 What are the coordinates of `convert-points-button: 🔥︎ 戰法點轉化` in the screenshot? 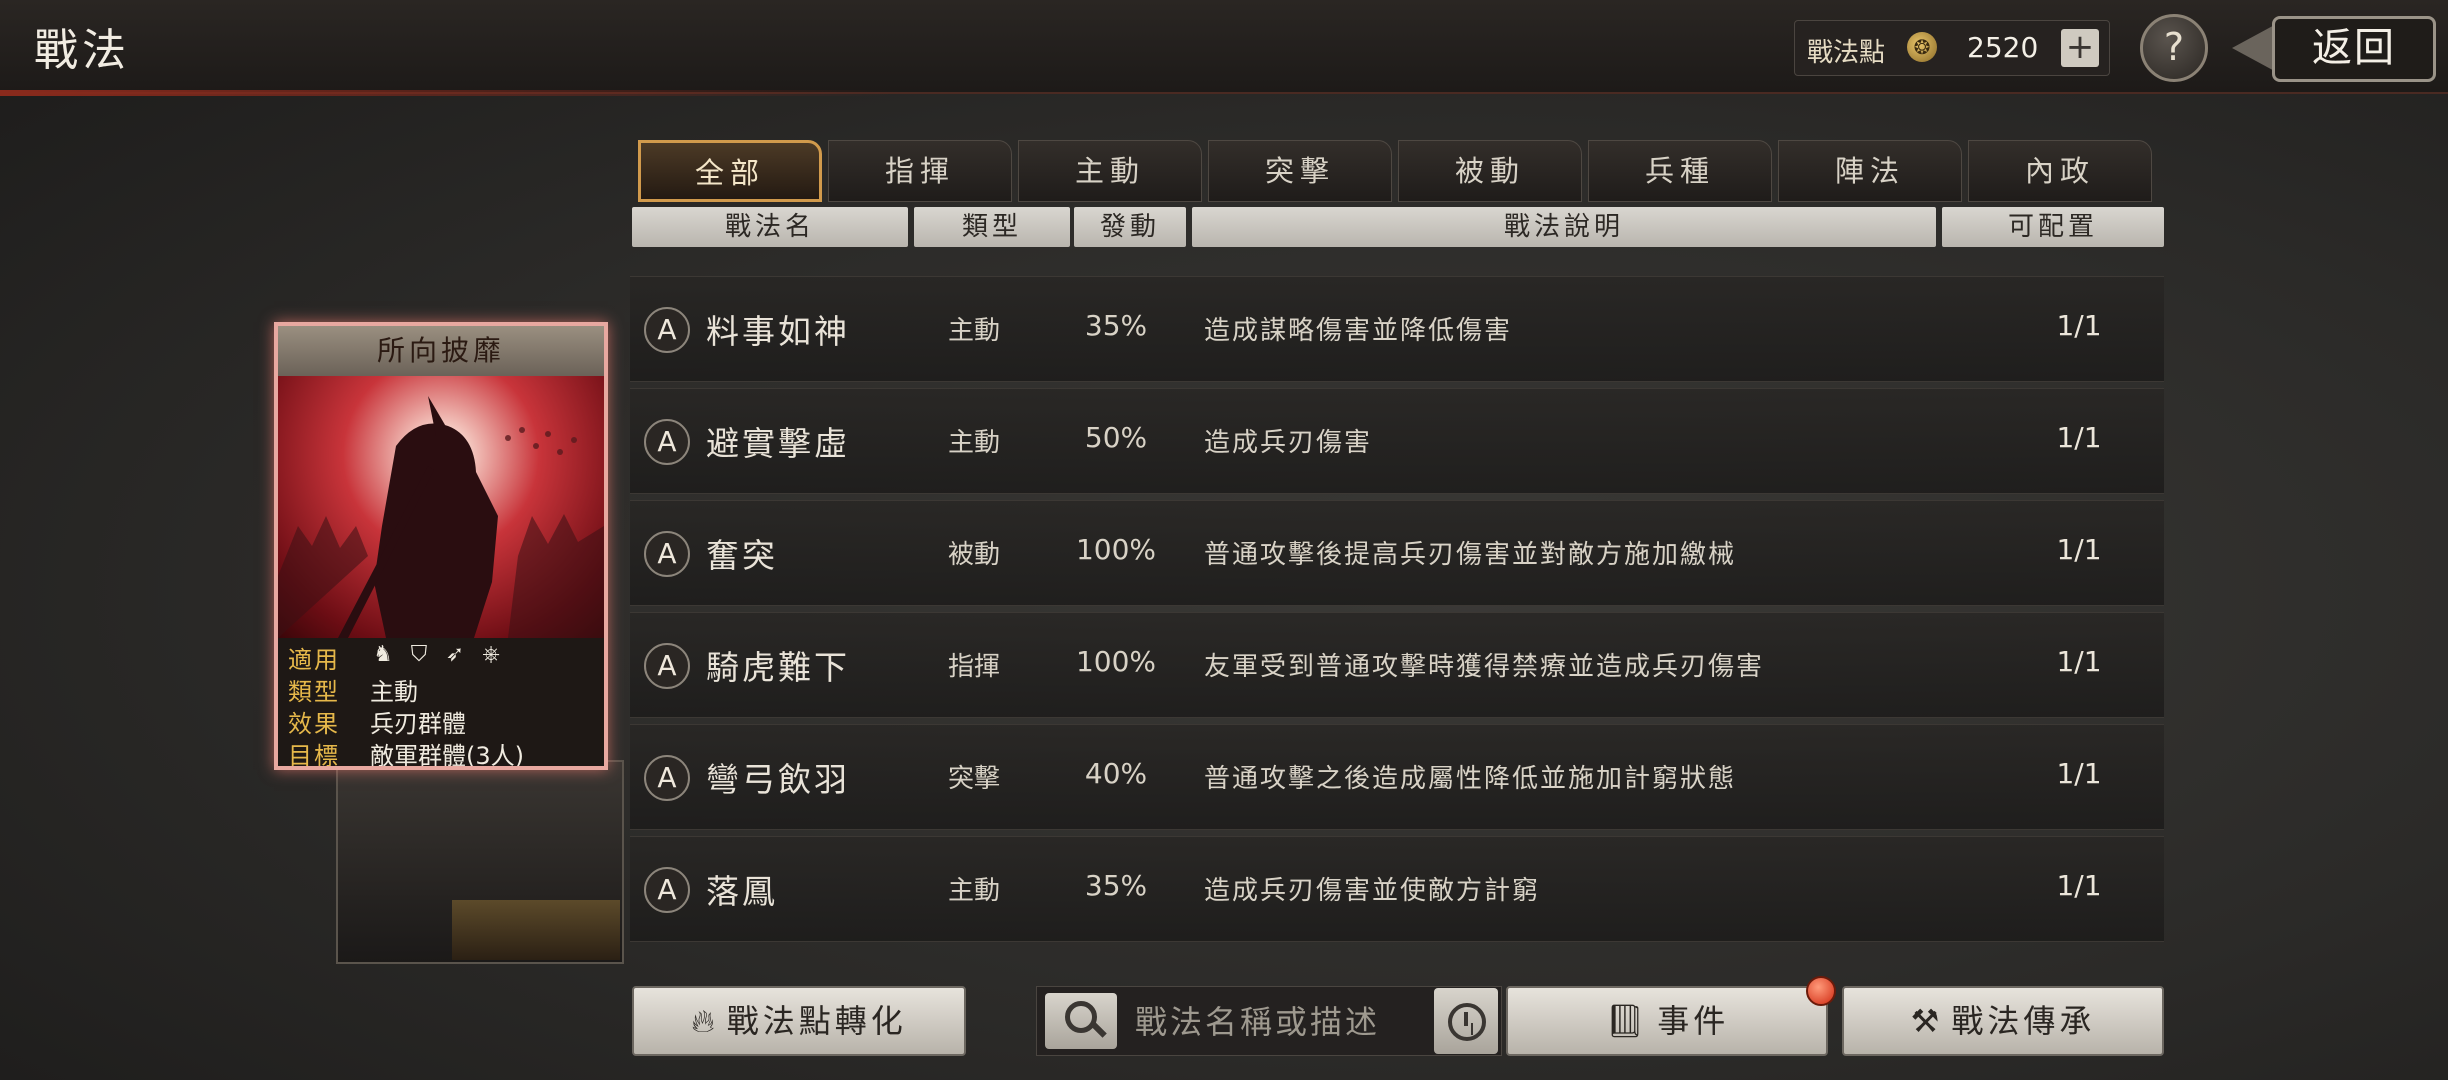 It's located at (799, 1021).